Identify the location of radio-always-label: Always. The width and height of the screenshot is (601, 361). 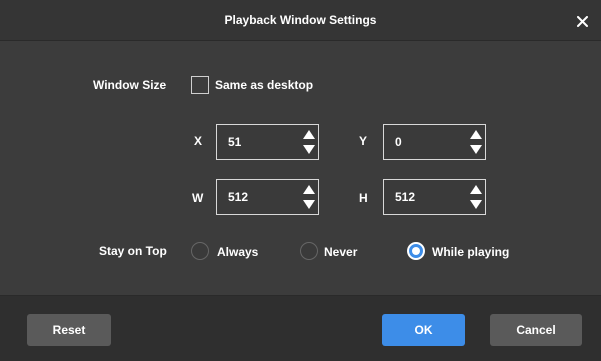
(237, 252).